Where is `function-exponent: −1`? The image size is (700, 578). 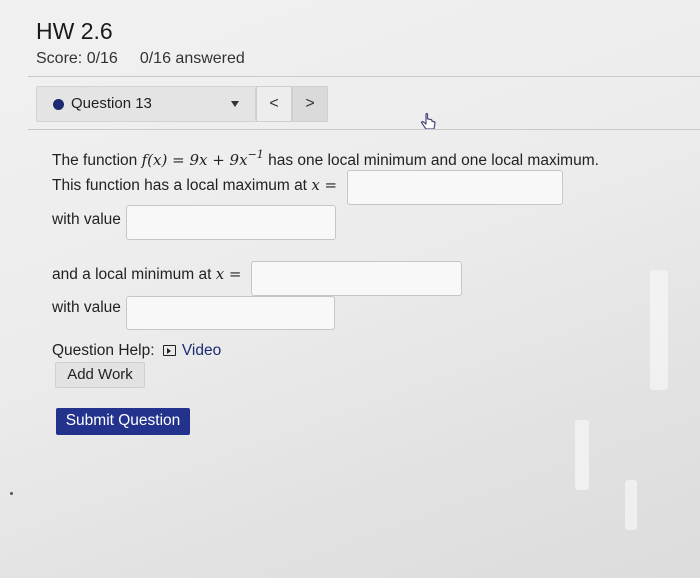
function-exponent: −1 is located at coordinates (255, 154).